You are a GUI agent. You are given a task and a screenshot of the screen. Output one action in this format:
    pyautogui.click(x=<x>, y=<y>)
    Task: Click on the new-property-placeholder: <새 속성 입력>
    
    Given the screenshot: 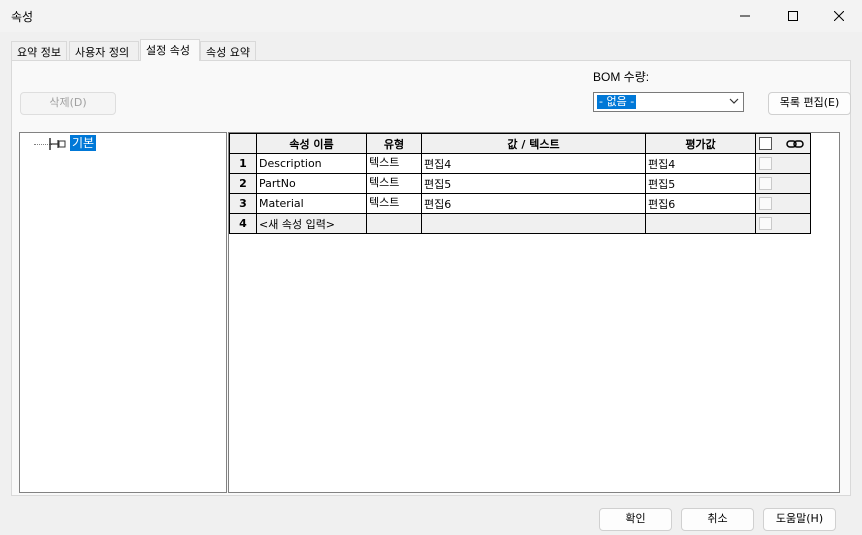 What is the action you would take?
    pyautogui.click(x=311, y=223)
    